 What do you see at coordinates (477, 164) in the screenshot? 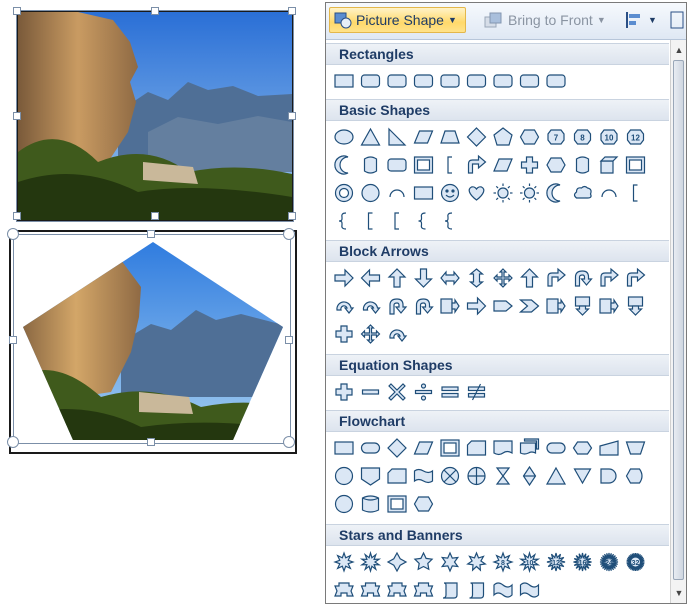
I see `basic-bent-shape` at bounding box center [477, 164].